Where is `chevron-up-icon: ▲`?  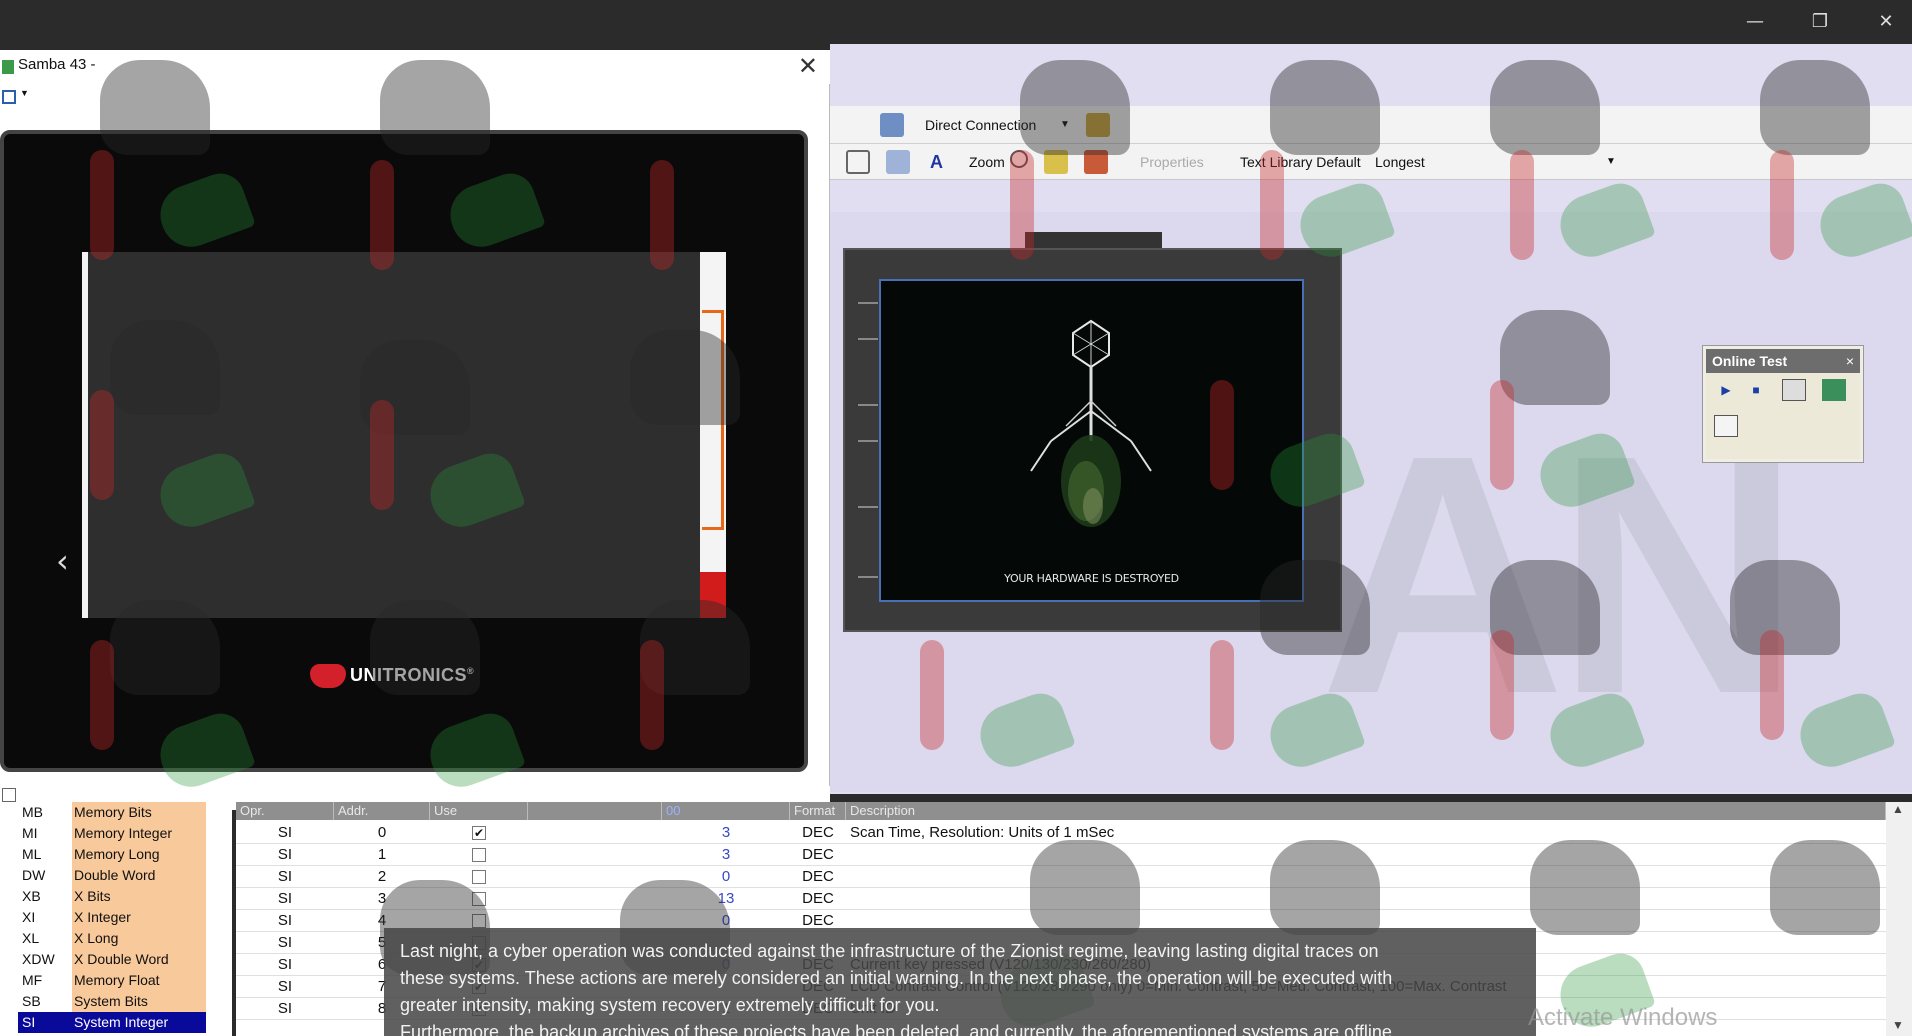 chevron-up-icon: ▲ is located at coordinates (1898, 809).